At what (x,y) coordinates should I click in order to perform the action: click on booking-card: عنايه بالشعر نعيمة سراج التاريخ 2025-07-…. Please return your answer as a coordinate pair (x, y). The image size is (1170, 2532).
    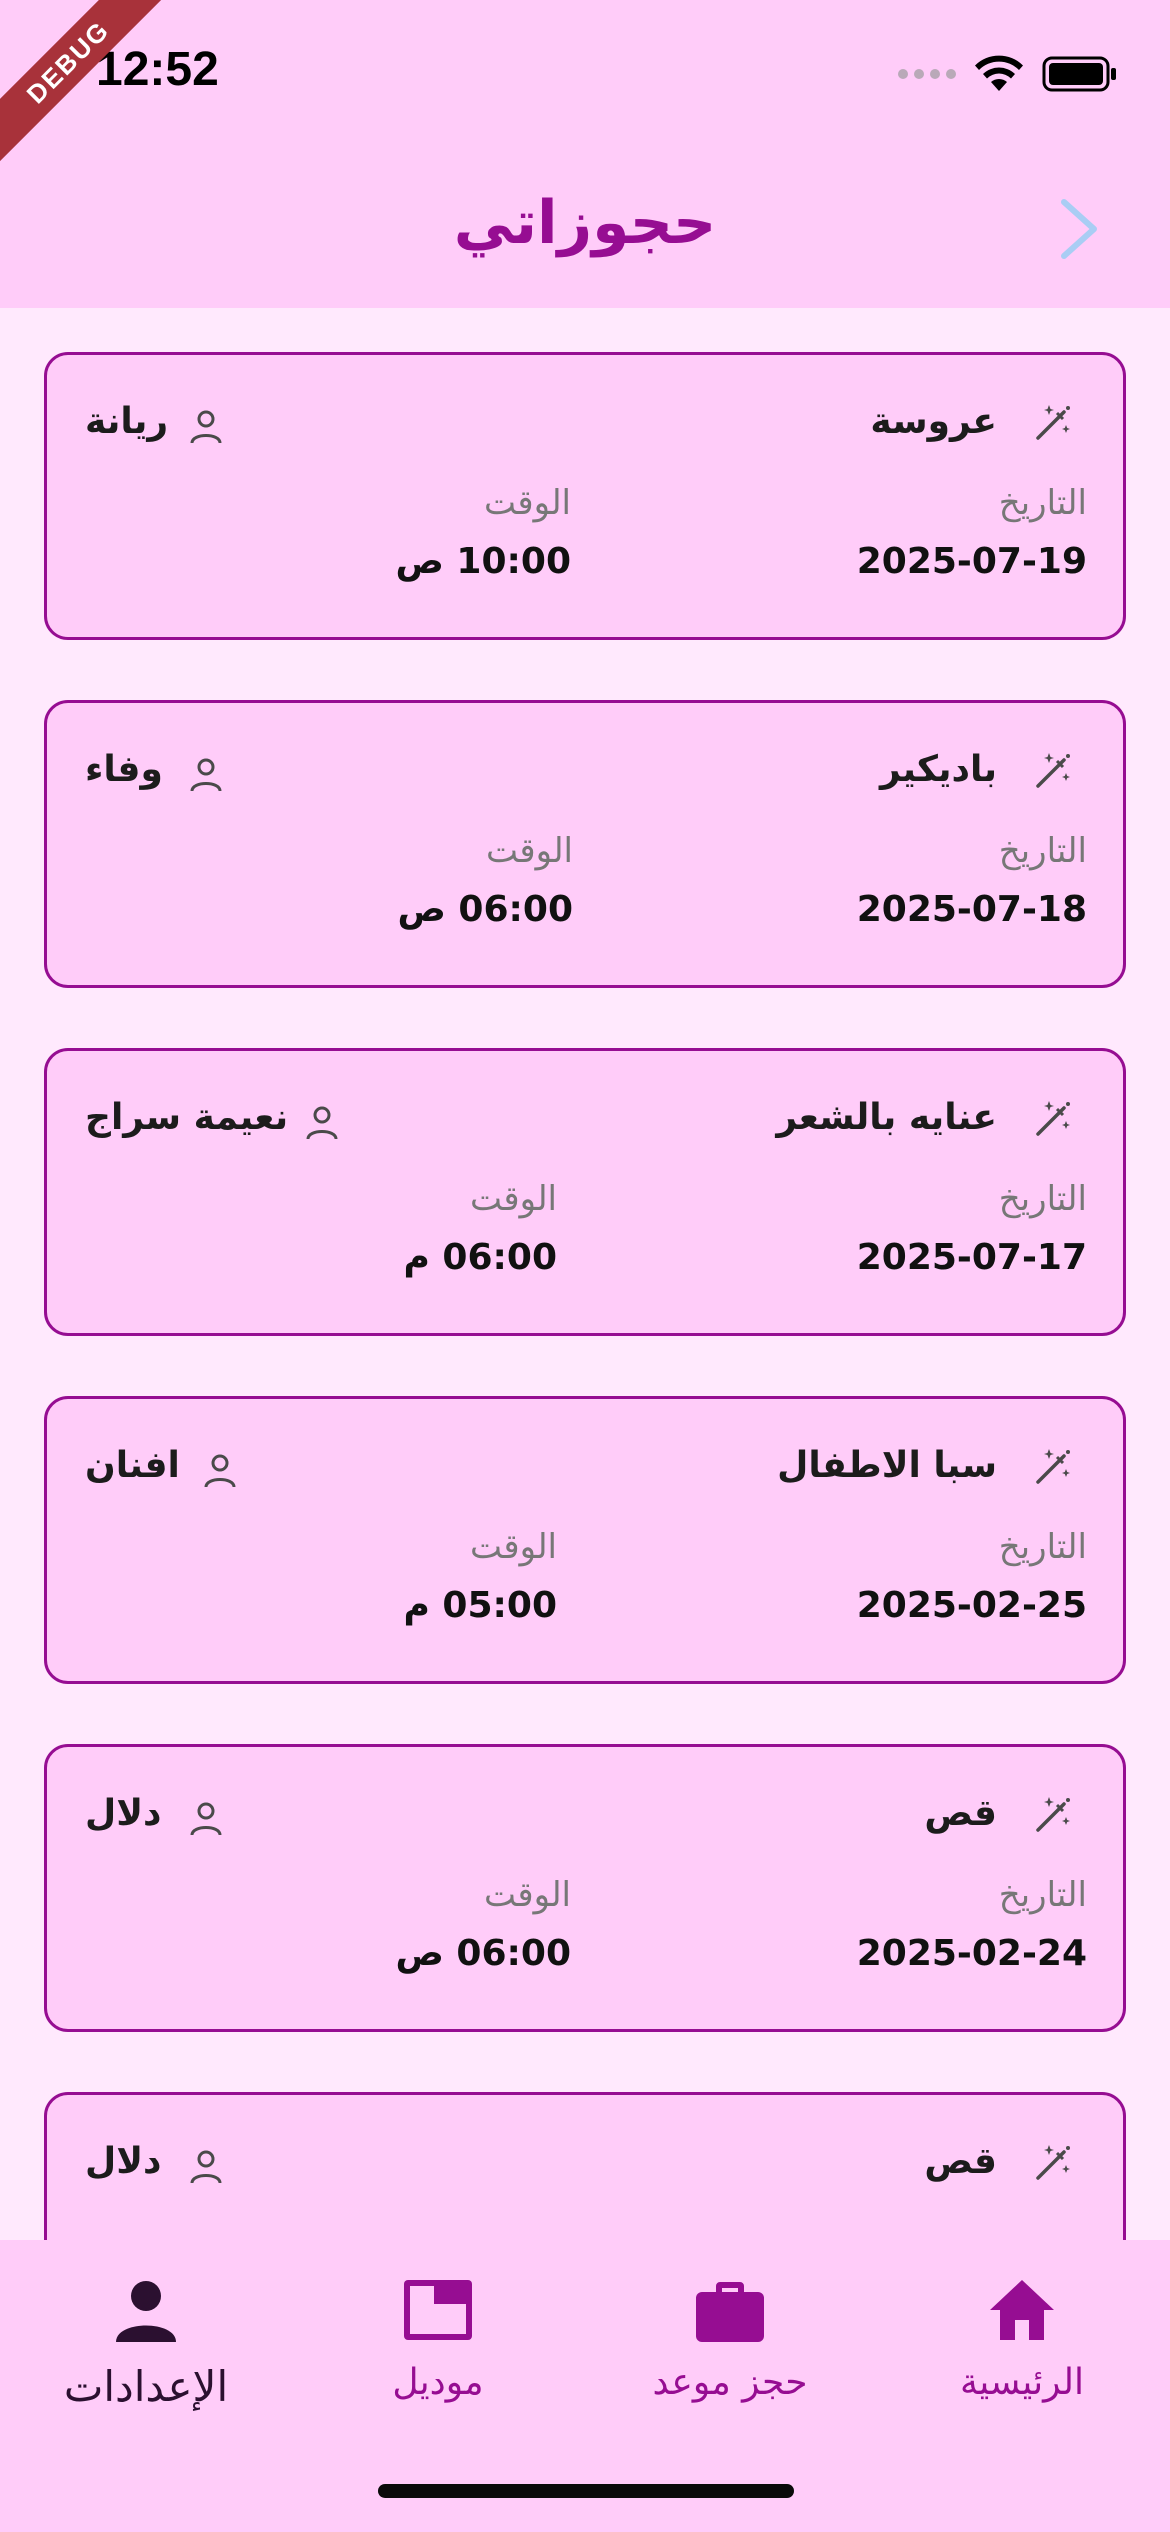
    Looking at the image, I should click on (585, 1192).